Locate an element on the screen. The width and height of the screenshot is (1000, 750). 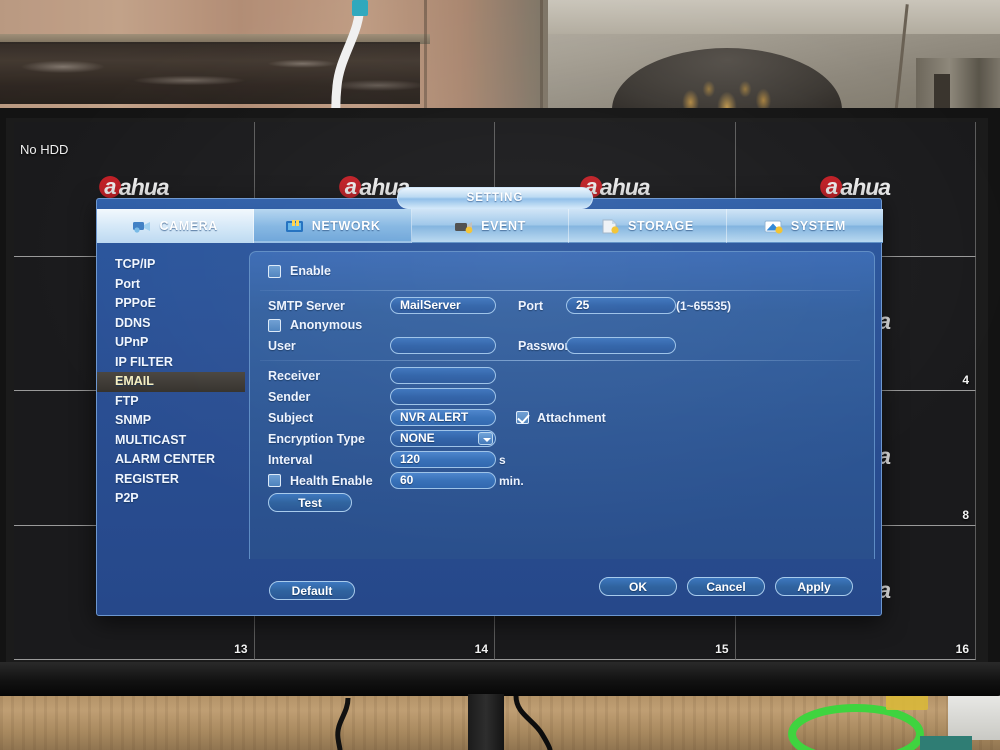
smtp-server-label: SMTP Server is located at coordinates (306, 305).